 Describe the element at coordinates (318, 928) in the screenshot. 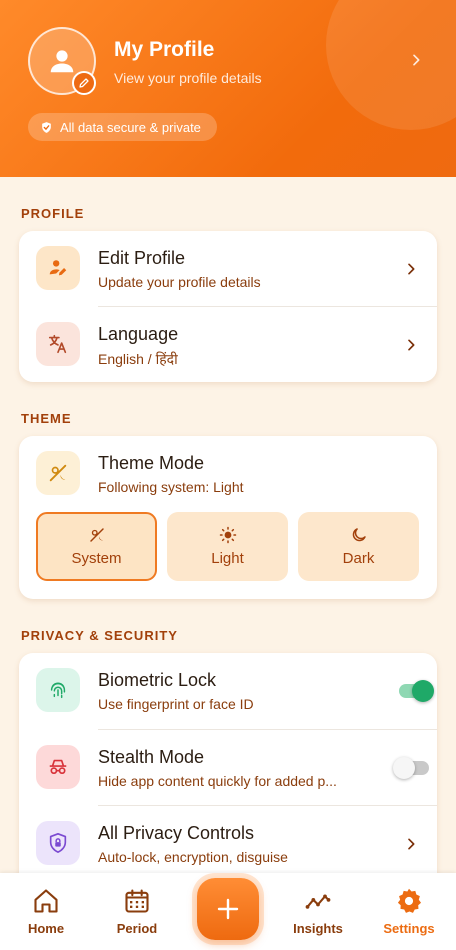

I see `nav-insights-label: Insights` at that location.